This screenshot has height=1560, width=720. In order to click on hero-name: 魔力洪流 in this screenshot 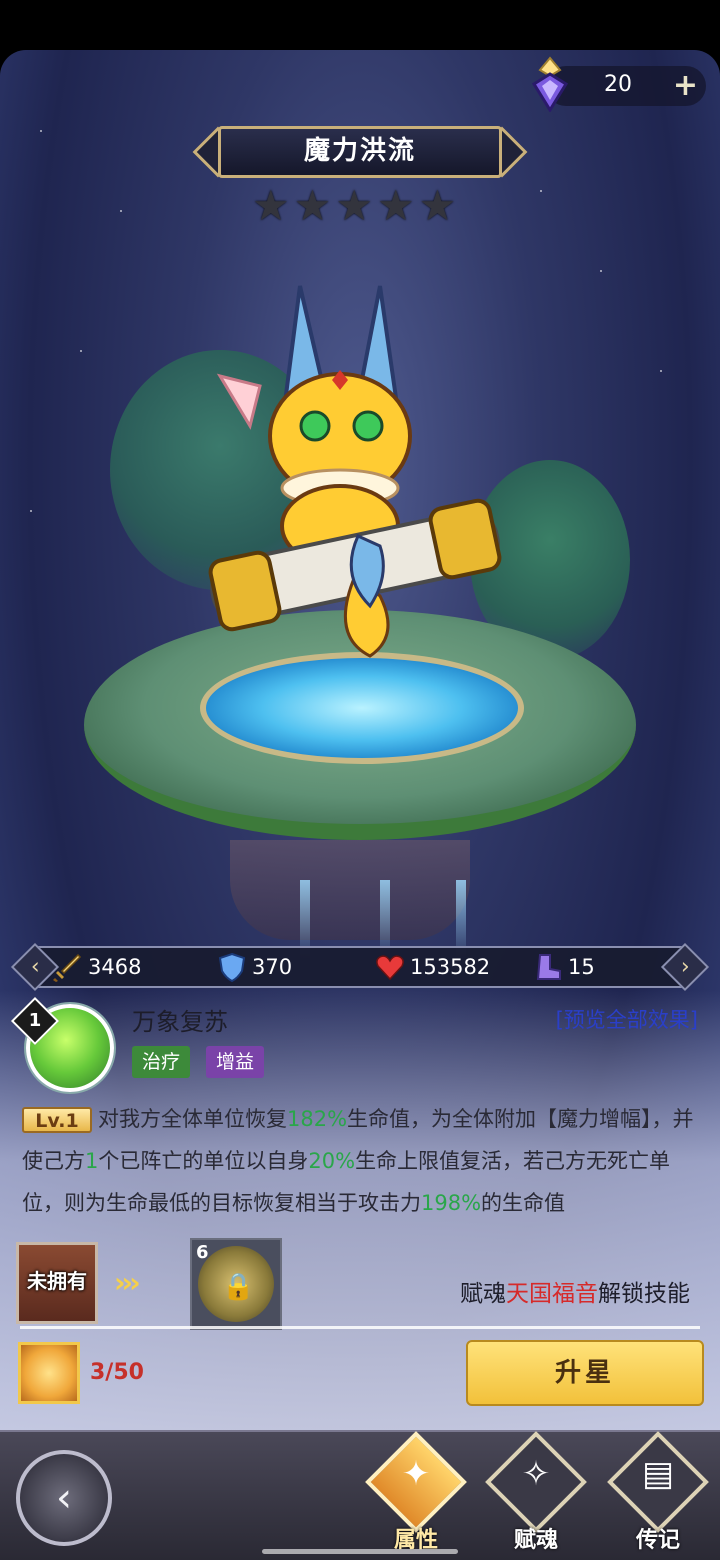, I will do `click(359, 151)`.